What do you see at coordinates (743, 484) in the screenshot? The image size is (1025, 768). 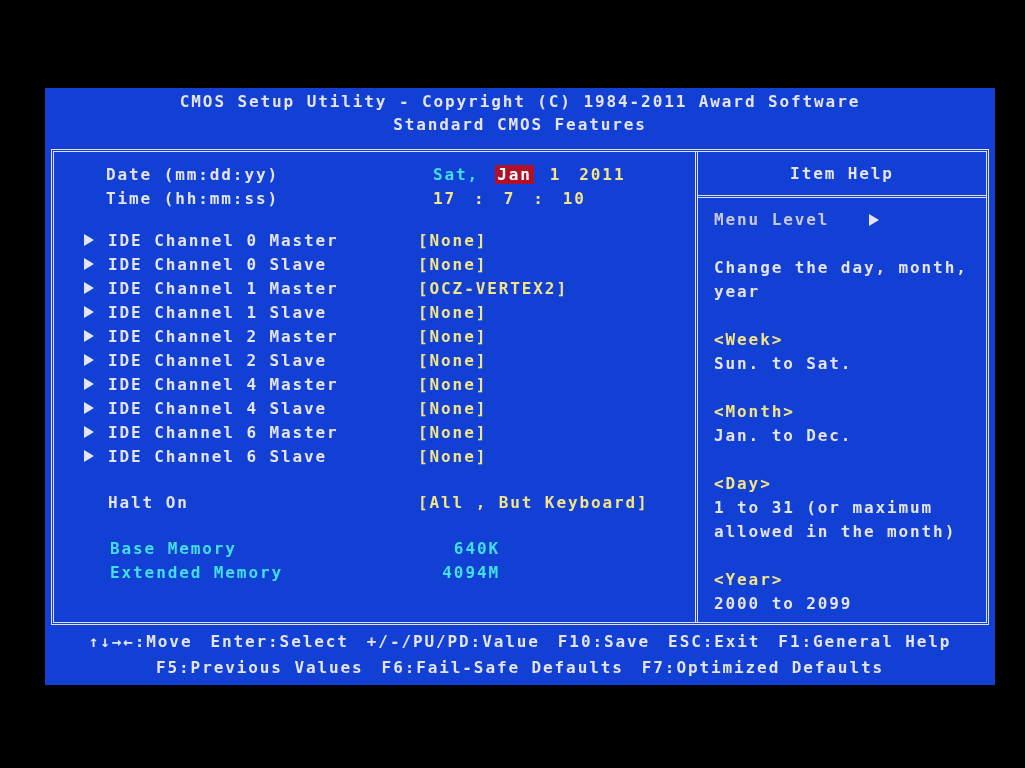 I see `help-heading: <Day>` at bounding box center [743, 484].